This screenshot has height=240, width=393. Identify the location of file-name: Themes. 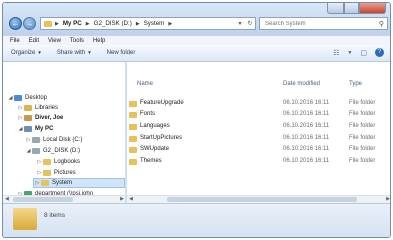
(151, 161).